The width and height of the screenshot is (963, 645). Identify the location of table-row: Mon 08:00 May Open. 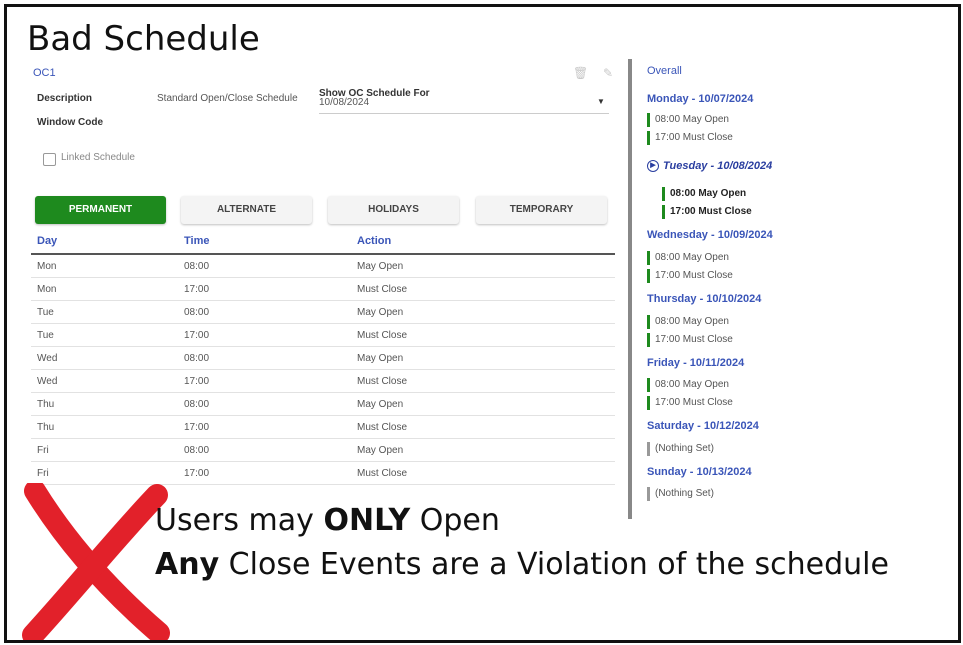
(323, 266).